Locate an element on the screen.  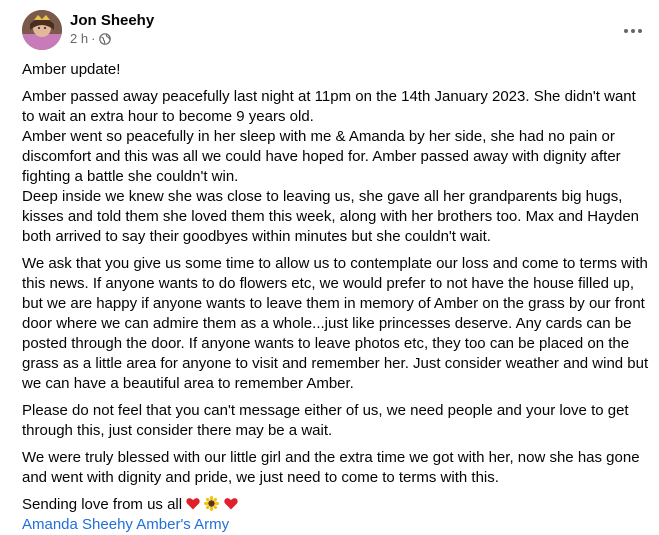
post-header: Jon Sheehy 2 h · is located at coordinates (340, 31).